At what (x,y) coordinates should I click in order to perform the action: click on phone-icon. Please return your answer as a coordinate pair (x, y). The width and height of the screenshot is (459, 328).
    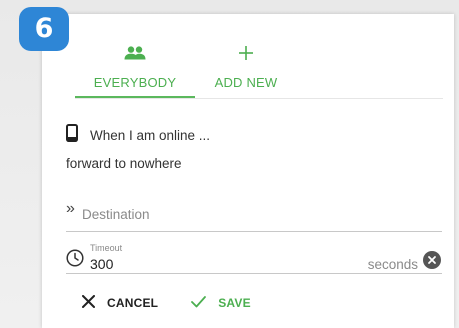
    Looking at the image, I should click on (72, 135).